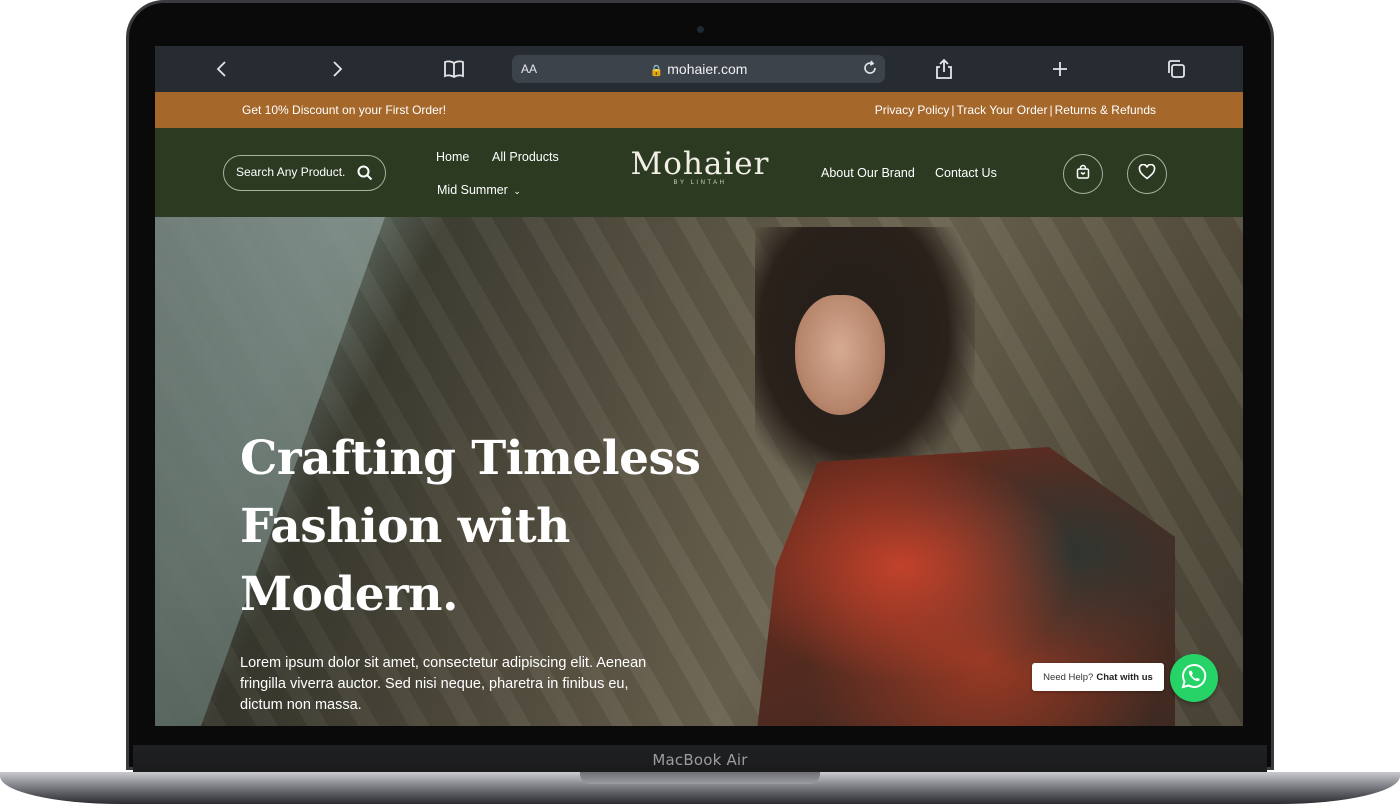 This screenshot has width=1400, height=804. What do you see at coordinates (870, 70) in the screenshot?
I see `reload-icon` at bounding box center [870, 70].